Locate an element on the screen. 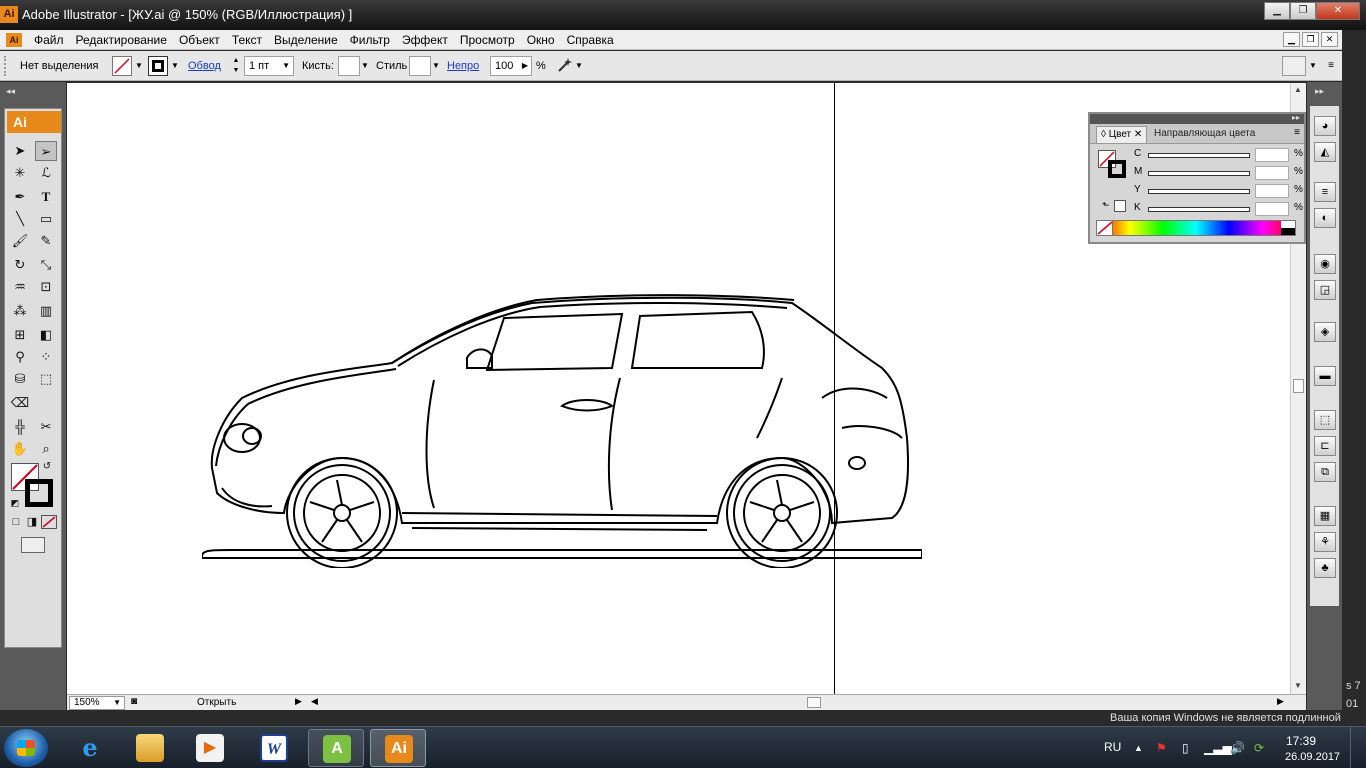 The height and width of the screenshot is (768, 1366). direct-selection-tool-icon: ➢ is located at coordinates (46, 151).